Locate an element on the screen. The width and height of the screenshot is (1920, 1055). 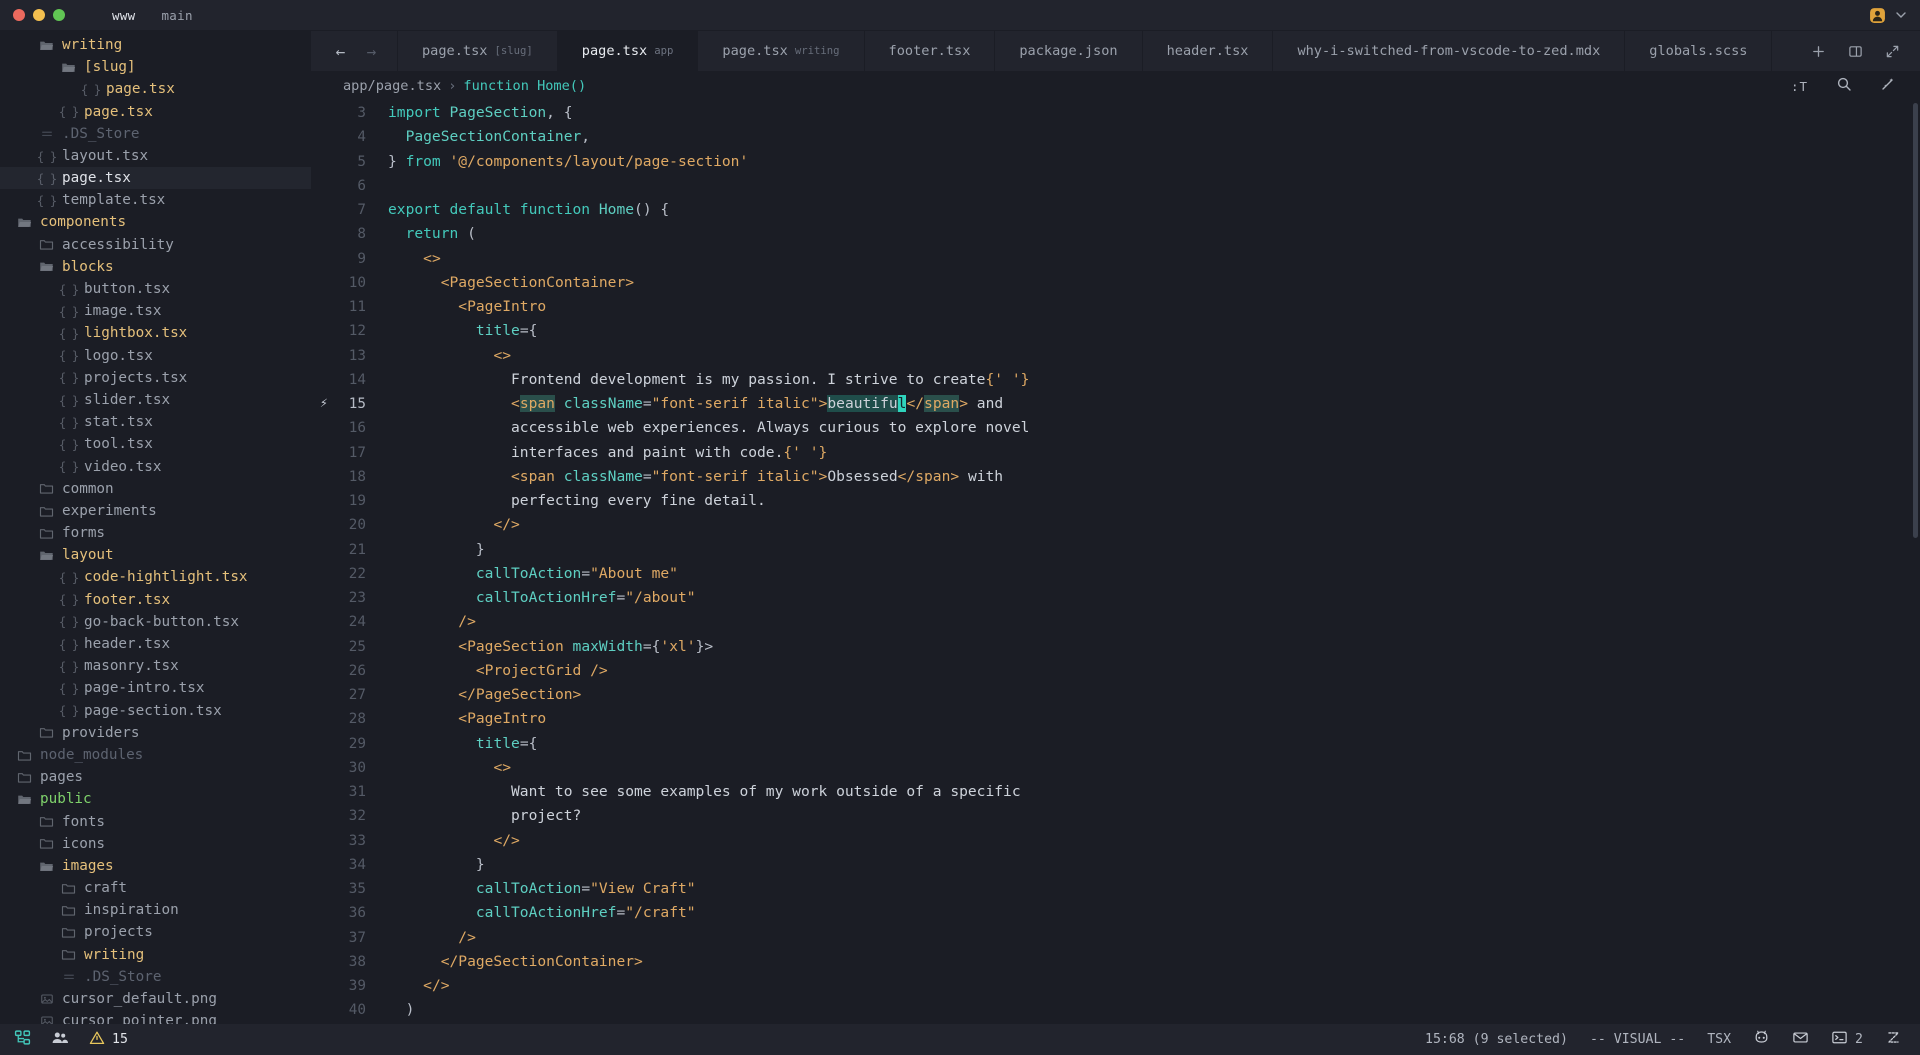
diagnostics-warning-status: 15 is located at coordinates (108, 1040).